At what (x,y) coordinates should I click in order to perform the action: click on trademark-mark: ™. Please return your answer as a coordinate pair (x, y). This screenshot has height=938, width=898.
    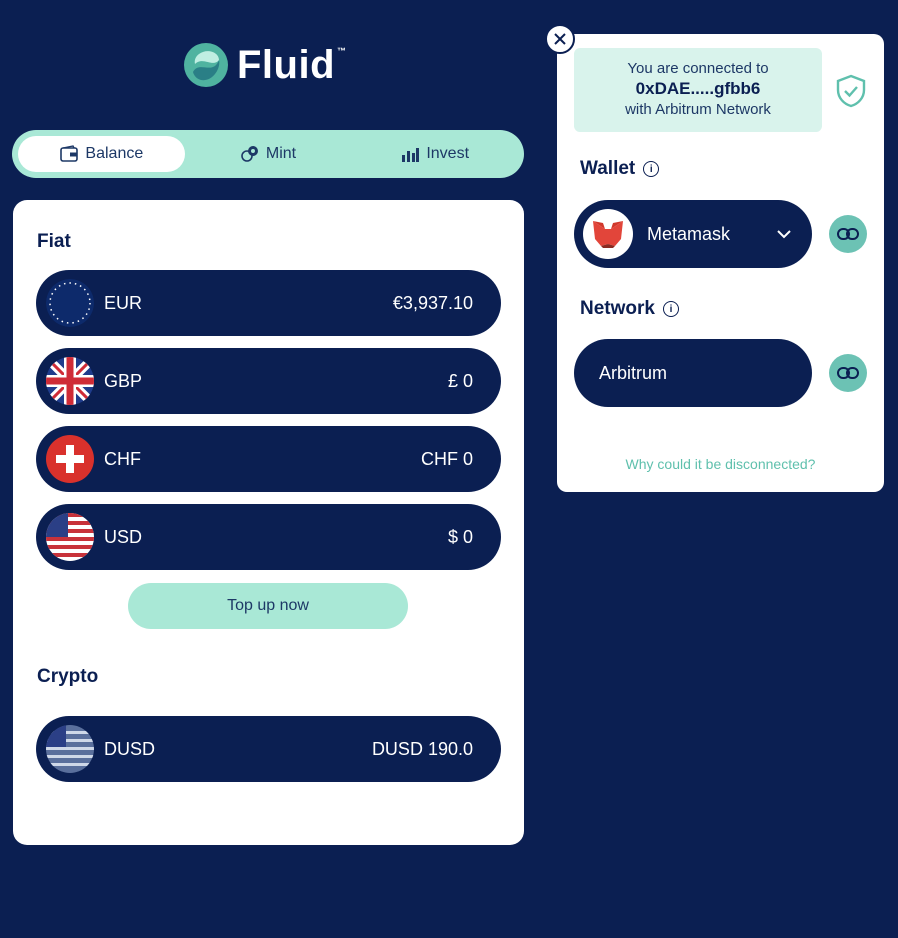
    Looking at the image, I should click on (342, 51).